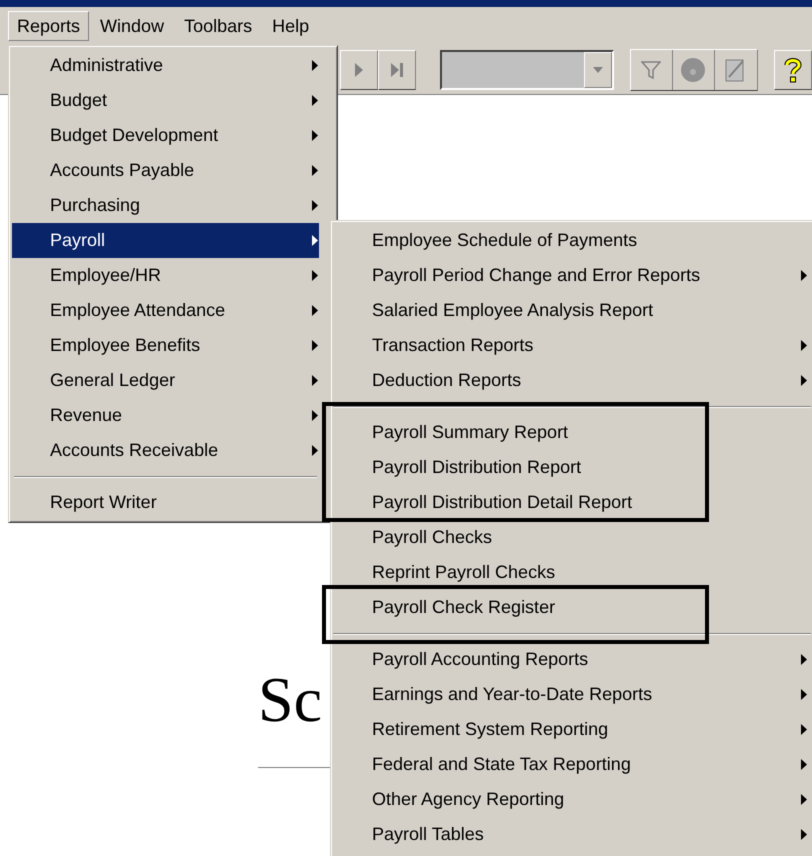  I want to click on menu-item: Payroll Check Register, so click(571, 607).